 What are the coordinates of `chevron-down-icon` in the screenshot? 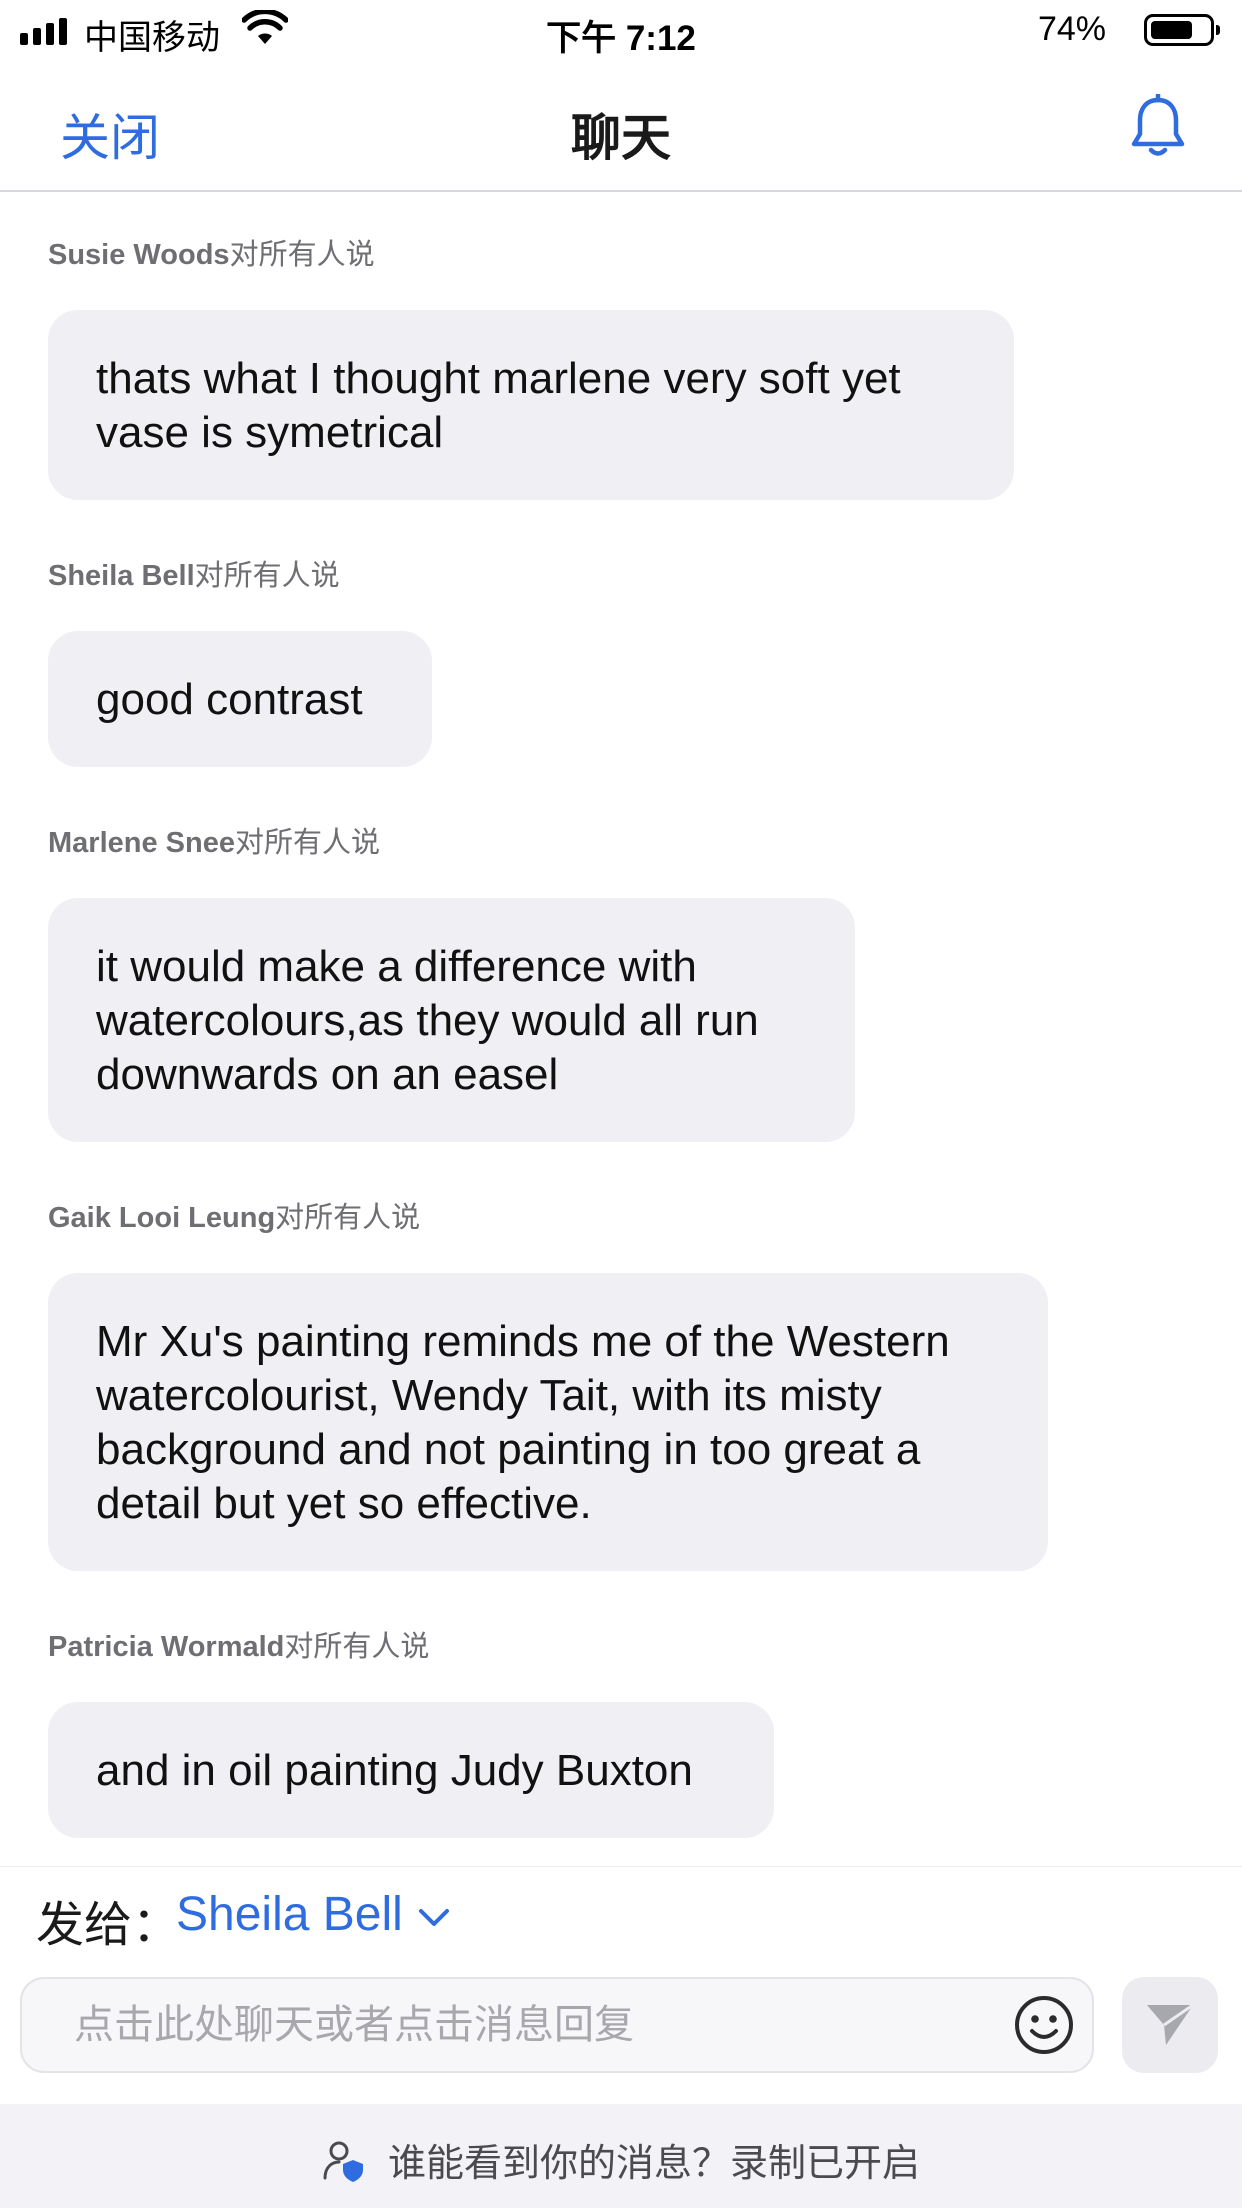 It's located at (434, 1918).